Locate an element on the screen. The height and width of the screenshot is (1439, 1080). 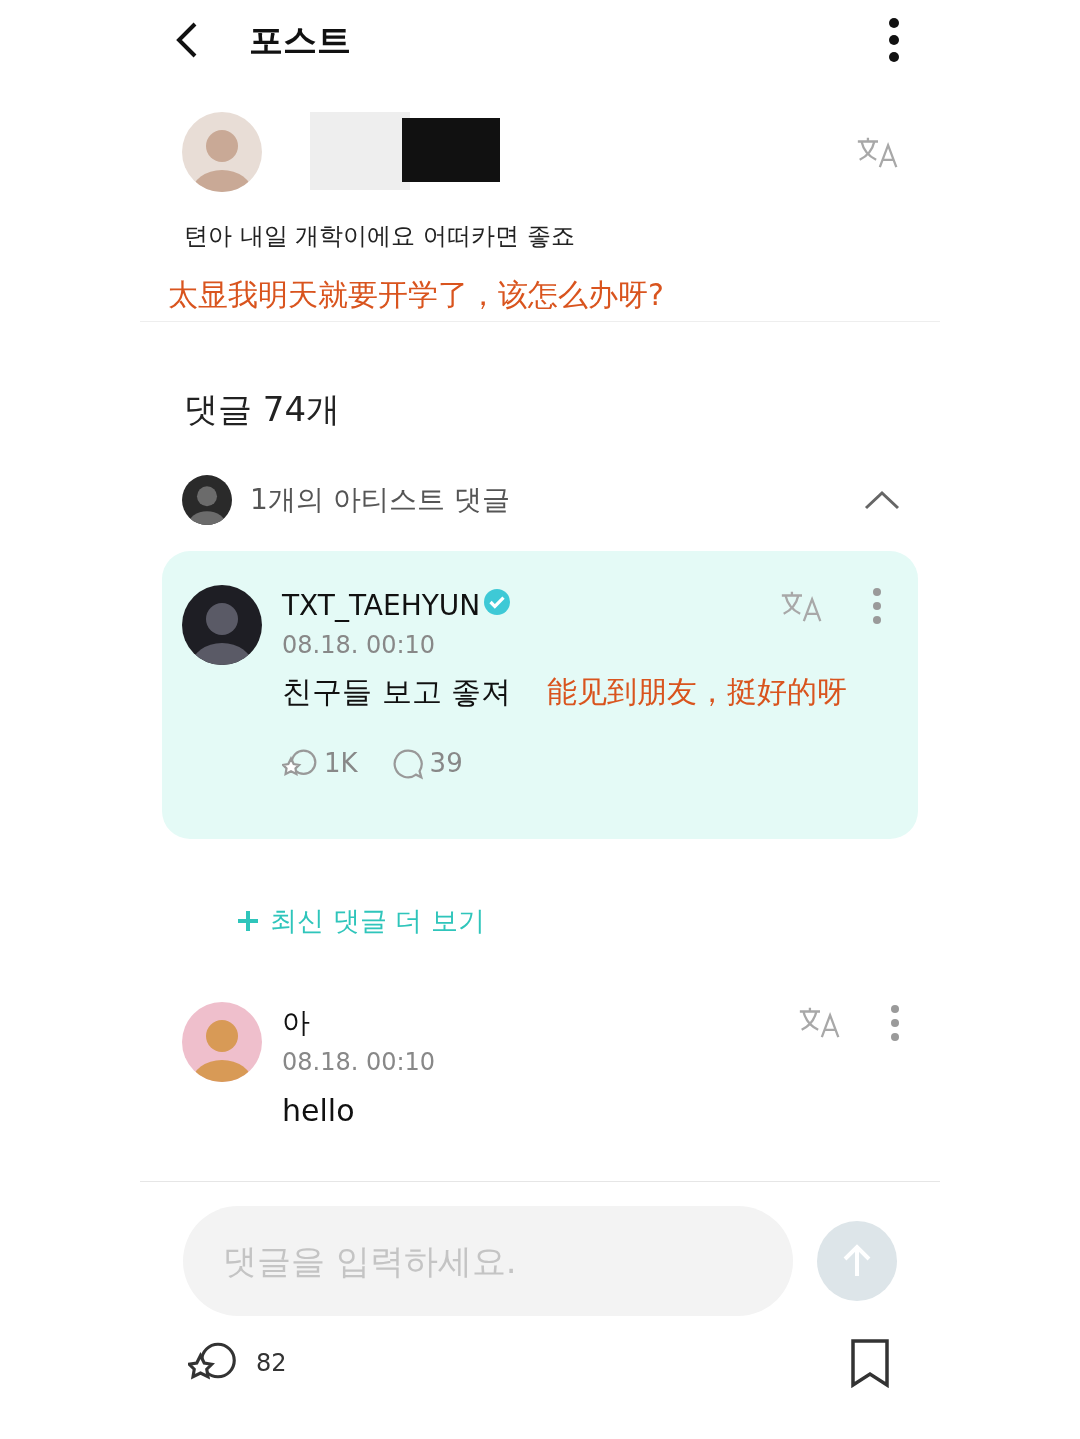
like-count: 1K is located at coordinates (341, 763).